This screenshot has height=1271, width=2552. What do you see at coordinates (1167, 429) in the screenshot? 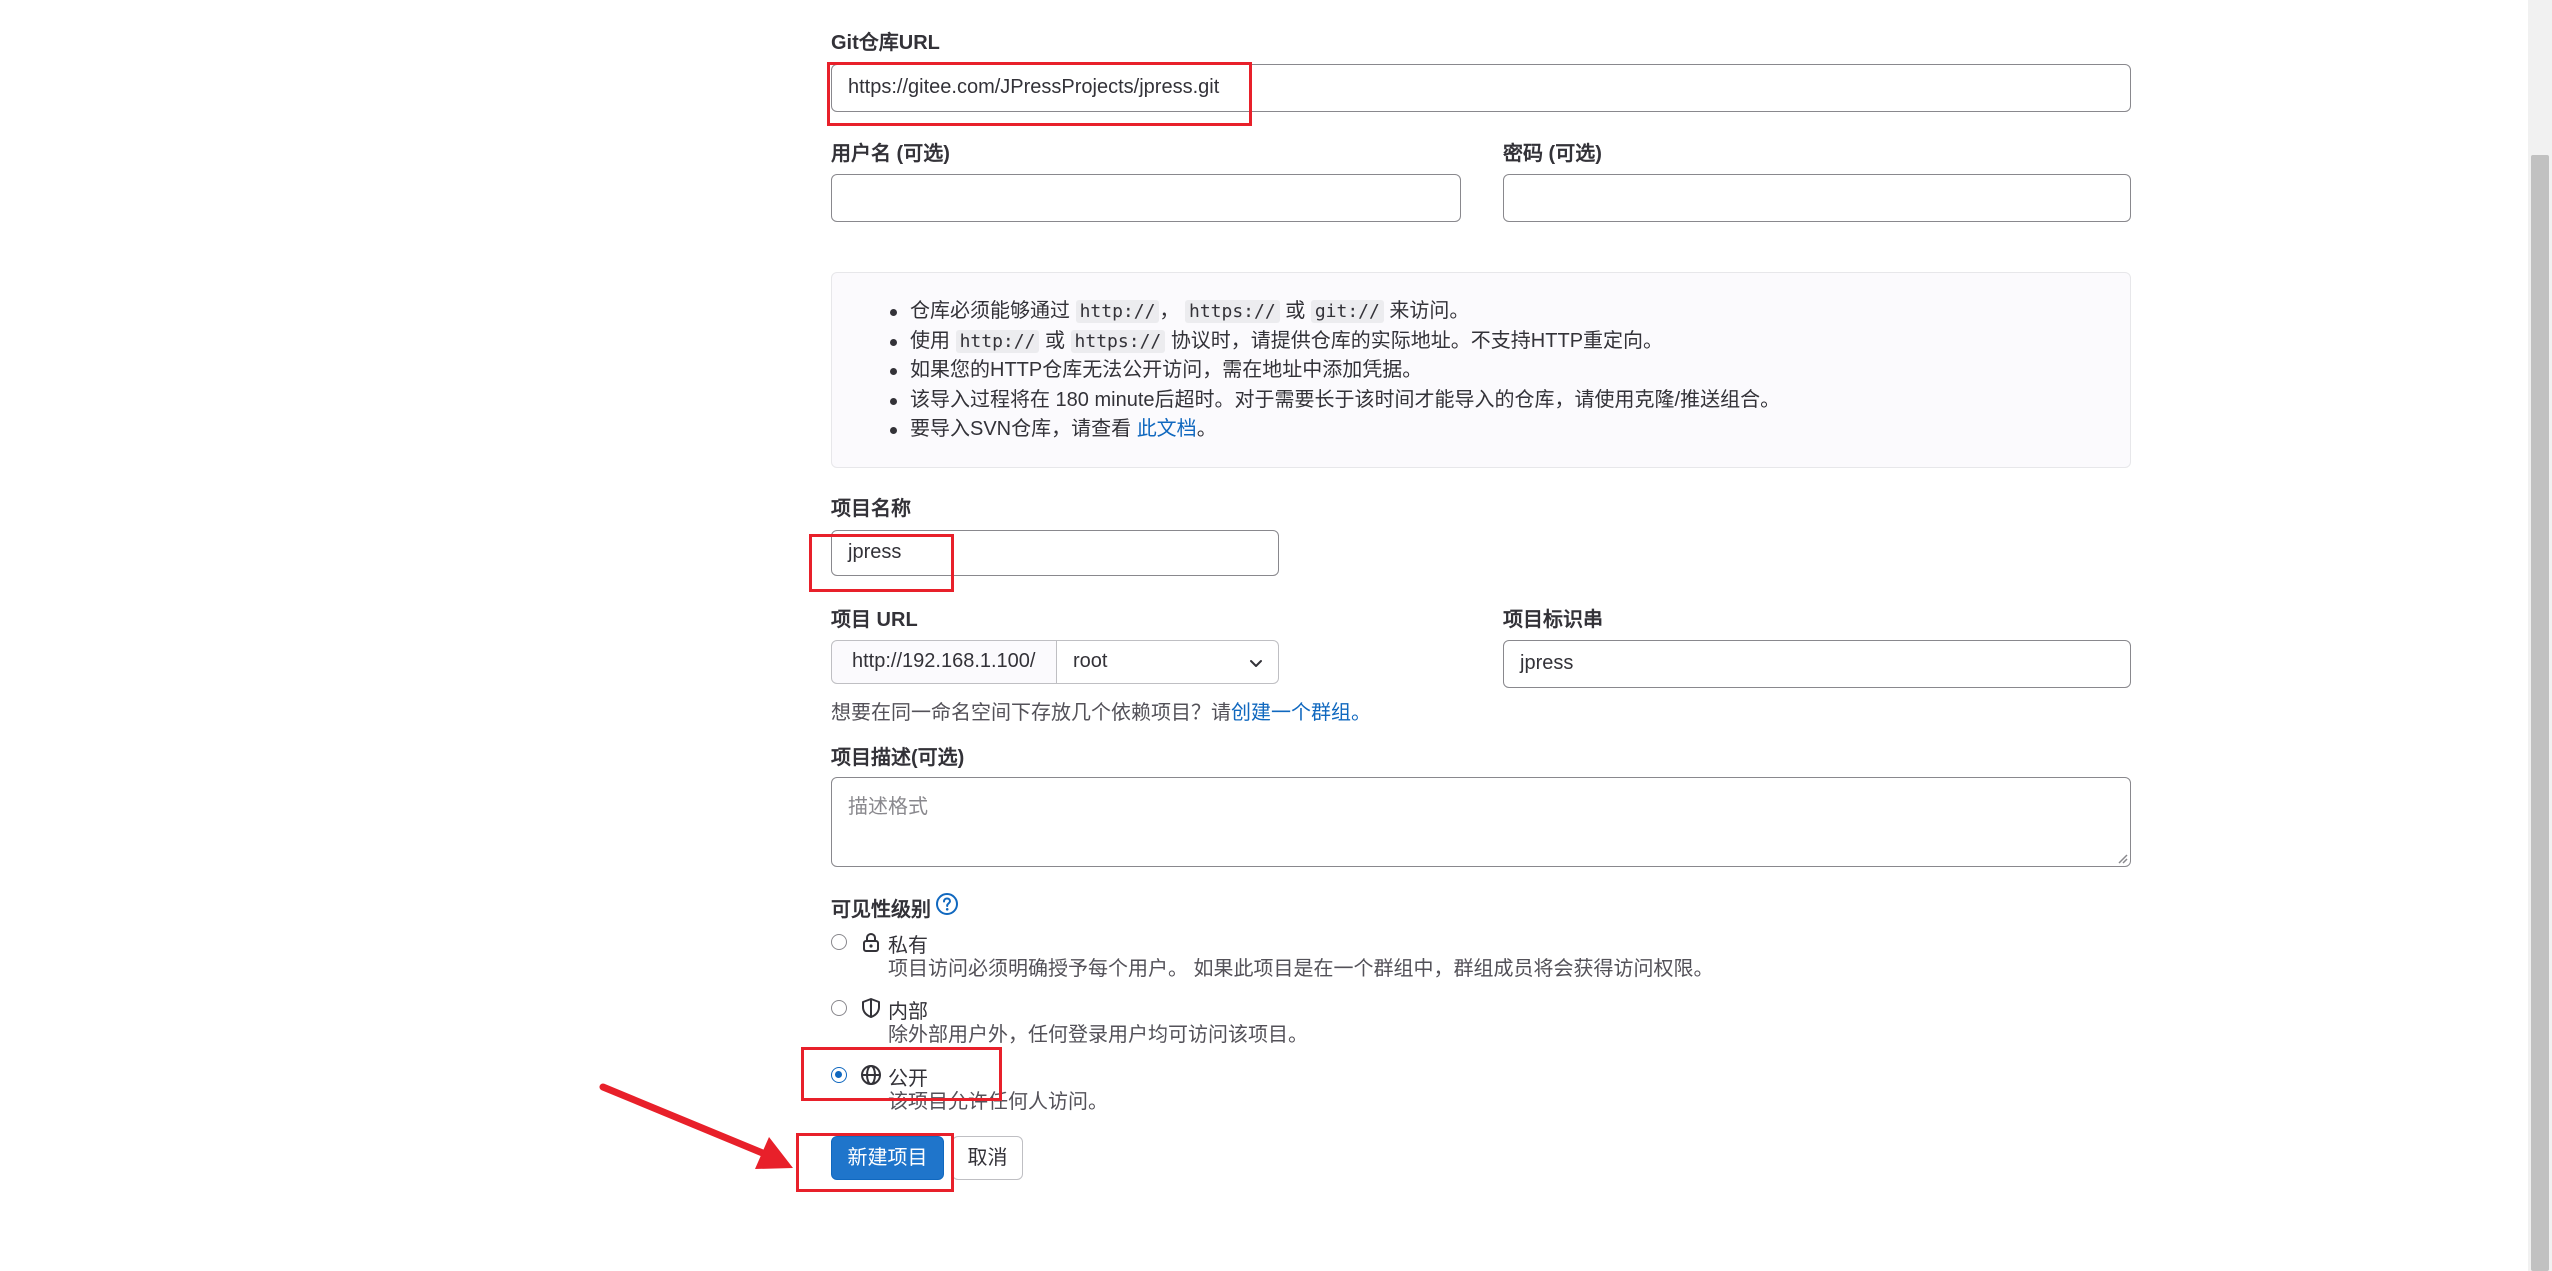
I see `svn-docs-link: 此文档` at bounding box center [1167, 429].